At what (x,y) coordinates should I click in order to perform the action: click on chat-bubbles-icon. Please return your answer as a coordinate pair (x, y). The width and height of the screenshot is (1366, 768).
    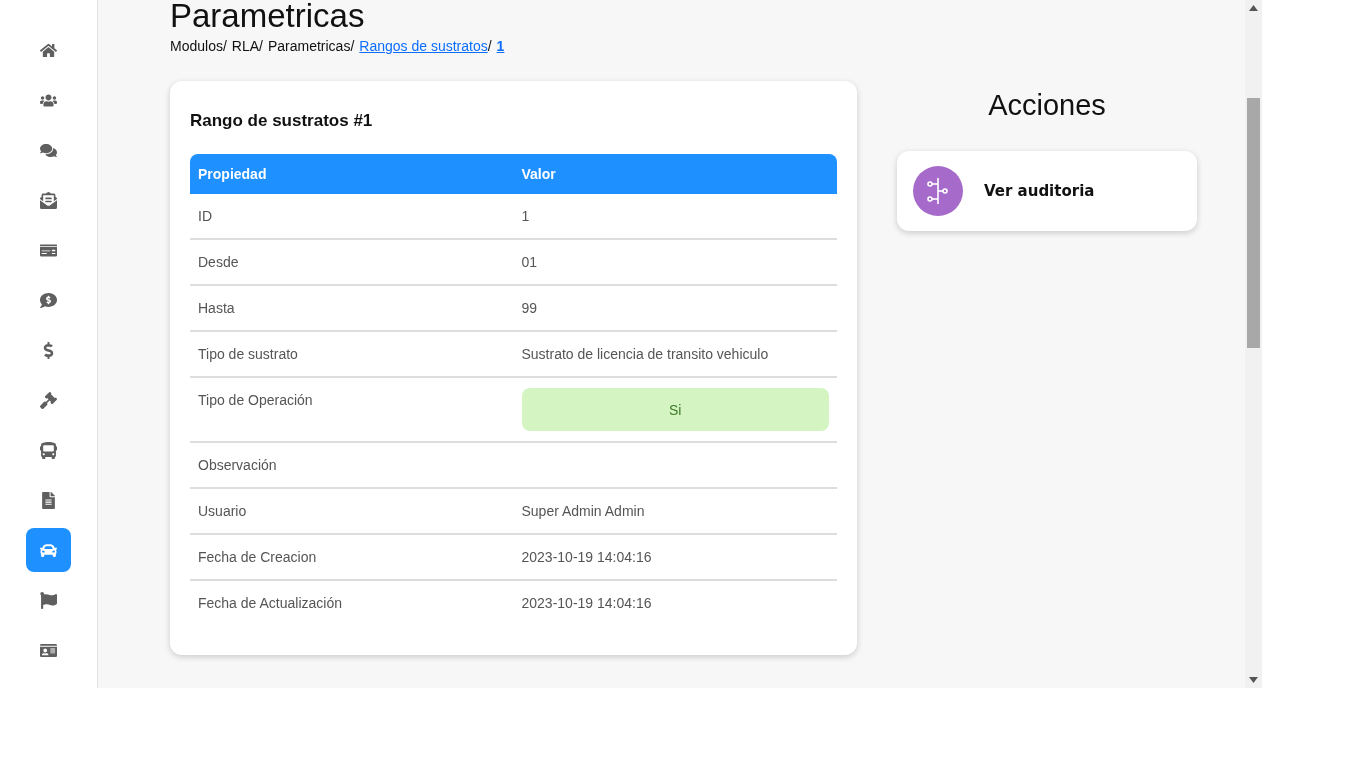
    Looking at the image, I should click on (48, 150).